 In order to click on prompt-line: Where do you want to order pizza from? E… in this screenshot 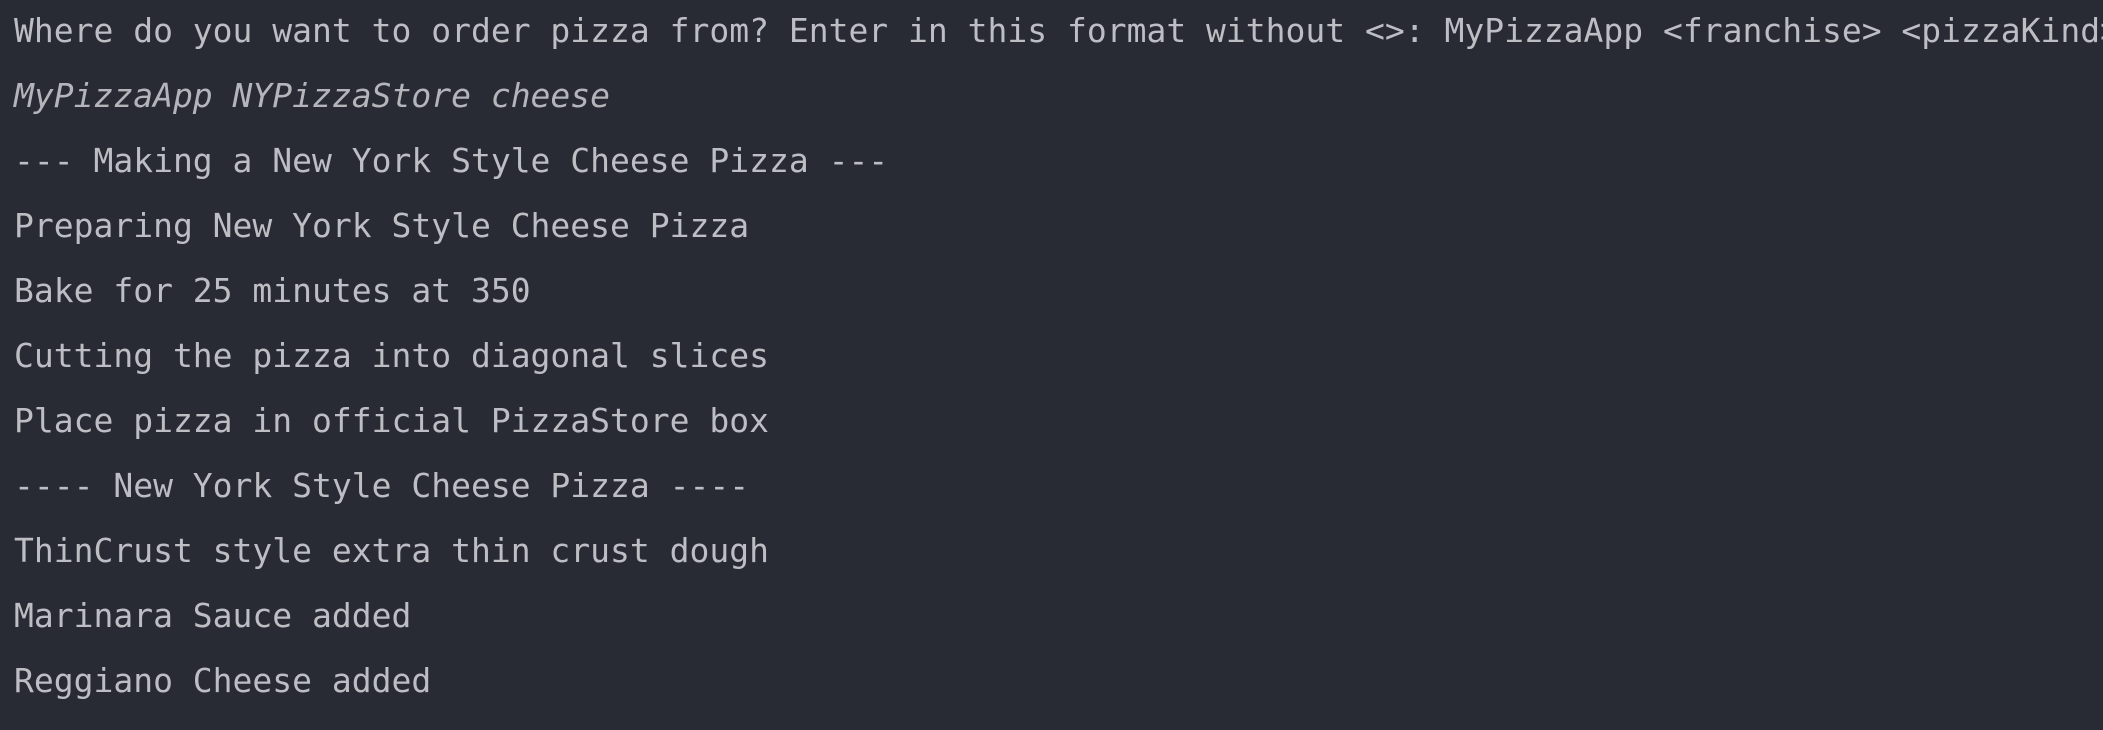, I will do `click(1058, 30)`.